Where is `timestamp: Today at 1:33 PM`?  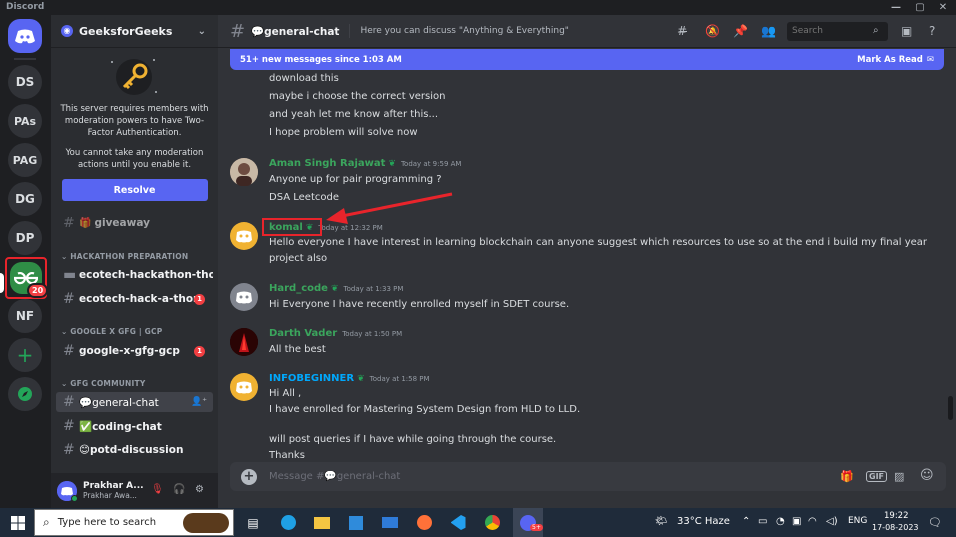
timestamp: Today at 1:33 PM is located at coordinates (373, 289).